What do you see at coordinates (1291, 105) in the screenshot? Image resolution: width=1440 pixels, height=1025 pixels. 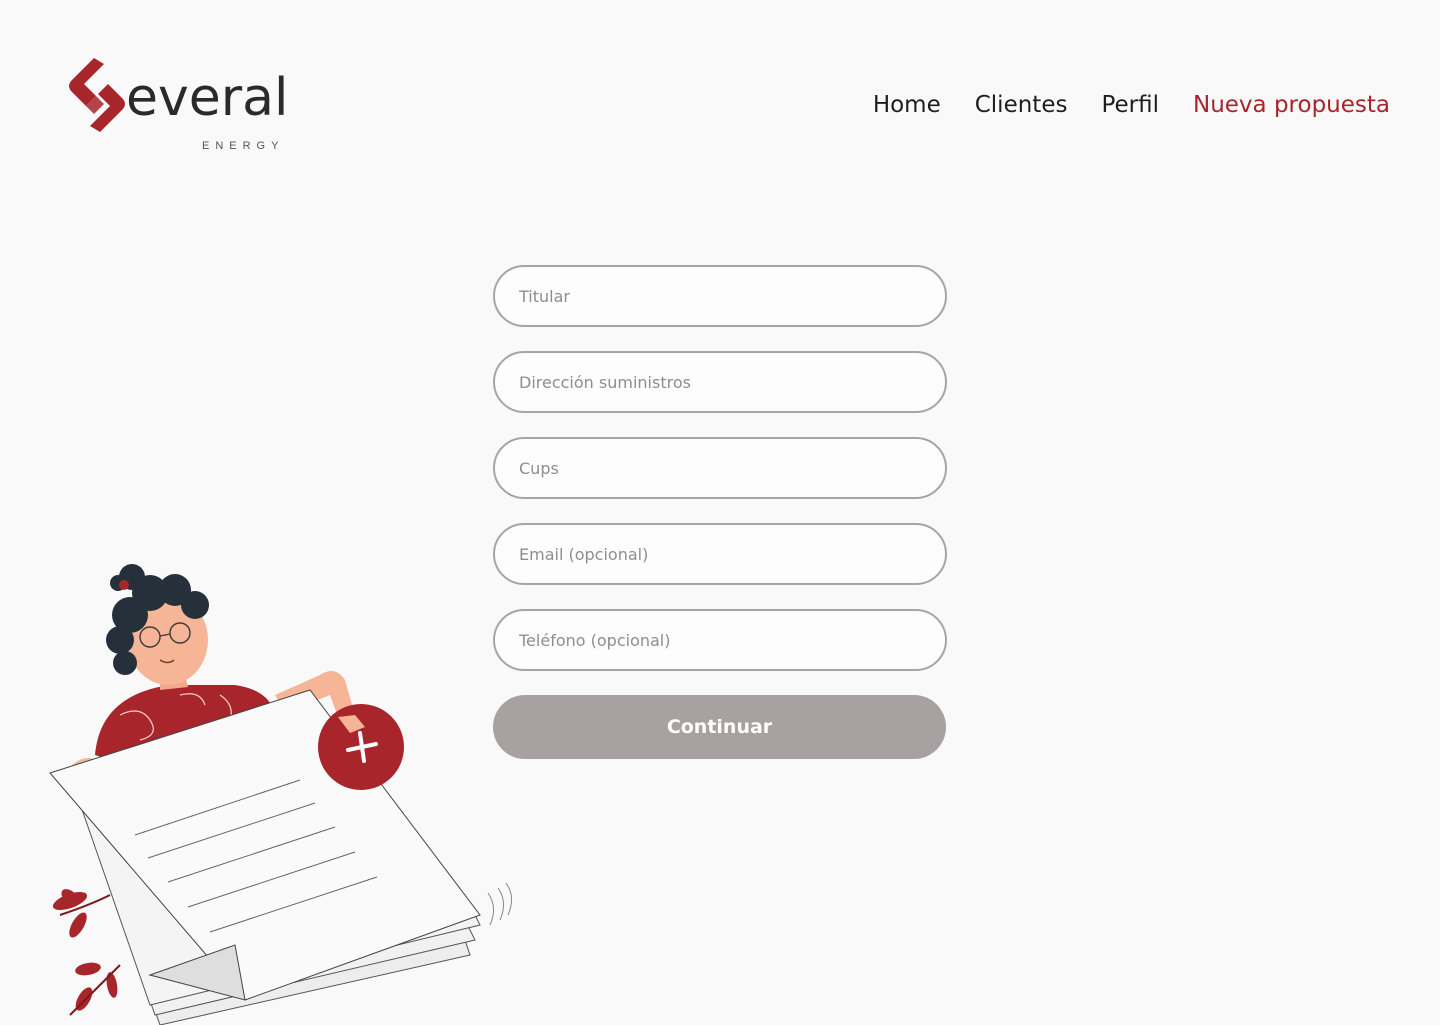 I see `nav-nueva-propuesta: Nueva propuesta` at bounding box center [1291, 105].